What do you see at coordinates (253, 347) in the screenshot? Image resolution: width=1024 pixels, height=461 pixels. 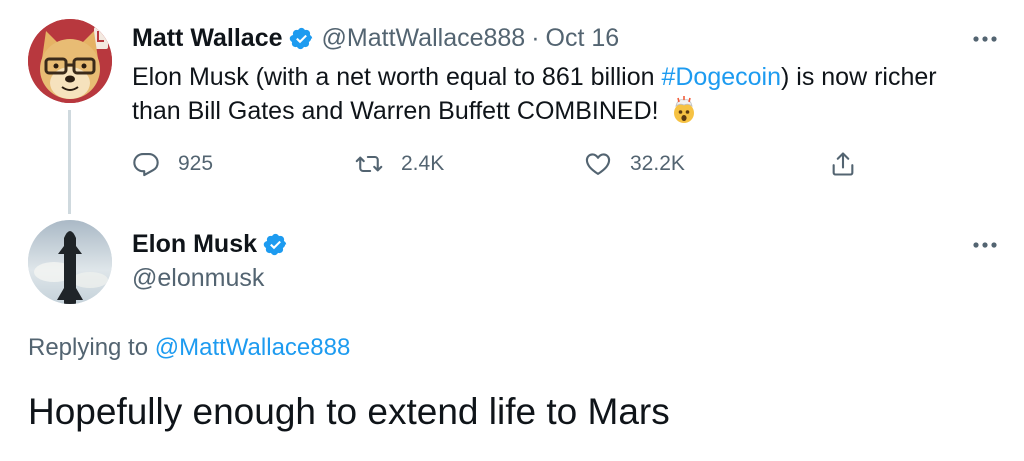 I see `replying-to-mention: @MattWallace888` at bounding box center [253, 347].